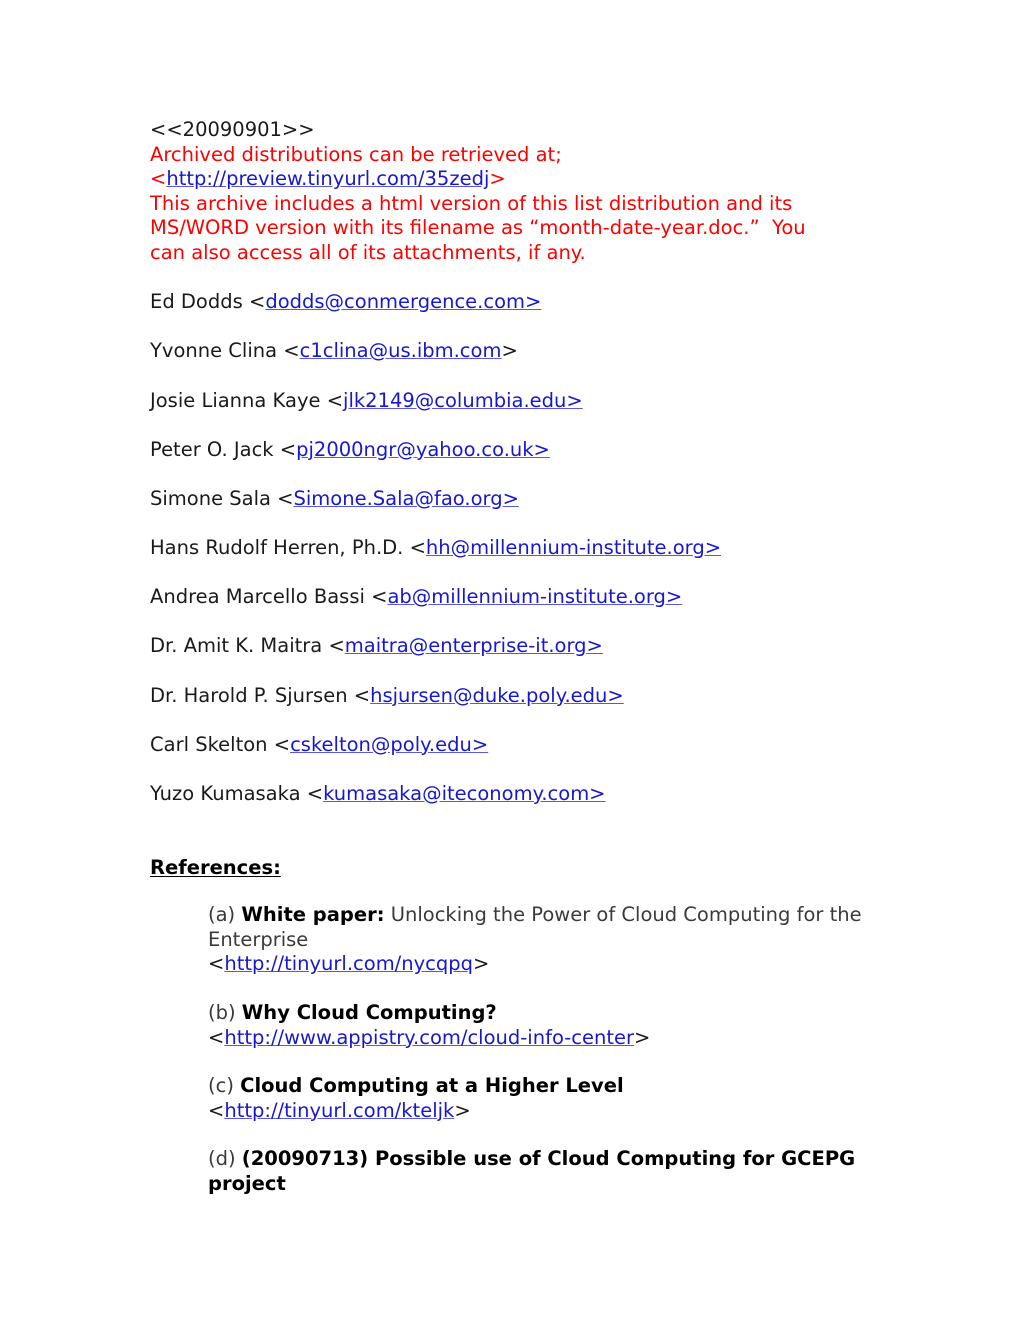 The height and width of the screenshot is (1320, 1020). Describe the element at coordinates (261, 597) in the screenshot. I see `contact-name: Andrea Marcello Bassi` at that location.